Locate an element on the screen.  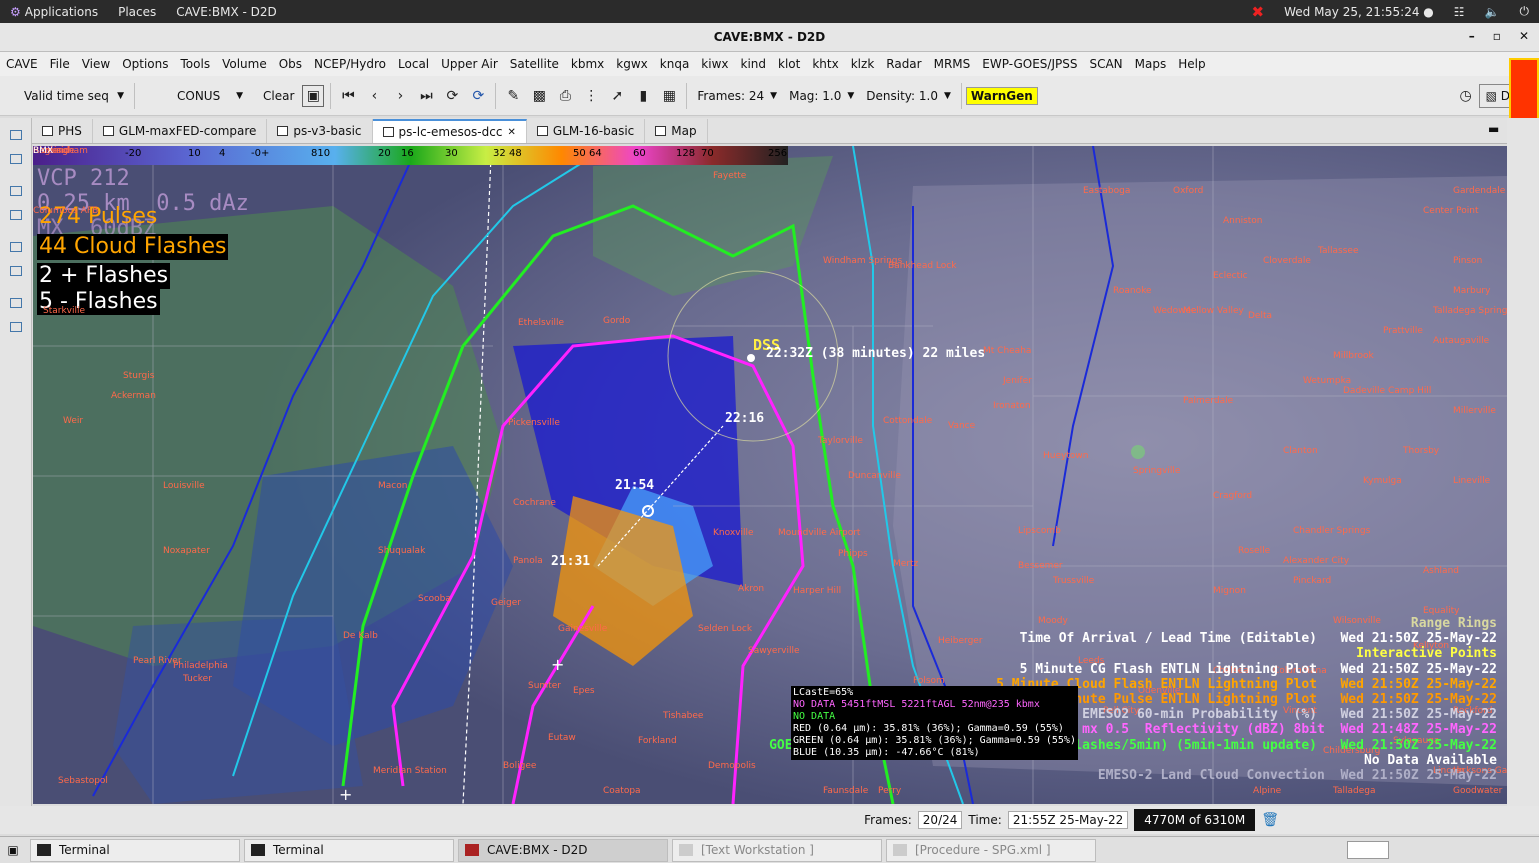
tab-glm-maxfed-compare: GLM-maxFED-compare is located at coordinates (180, 131).